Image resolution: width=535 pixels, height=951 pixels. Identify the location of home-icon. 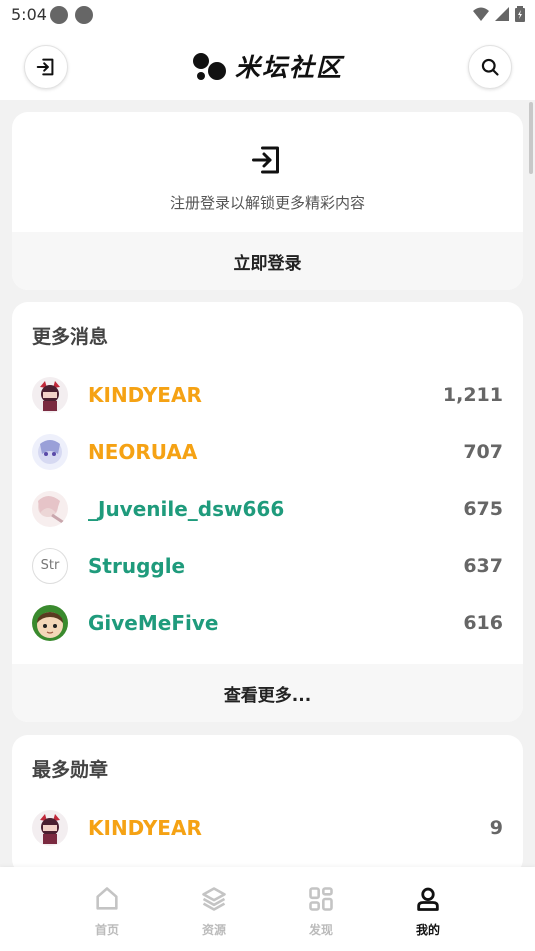
(107, 898).